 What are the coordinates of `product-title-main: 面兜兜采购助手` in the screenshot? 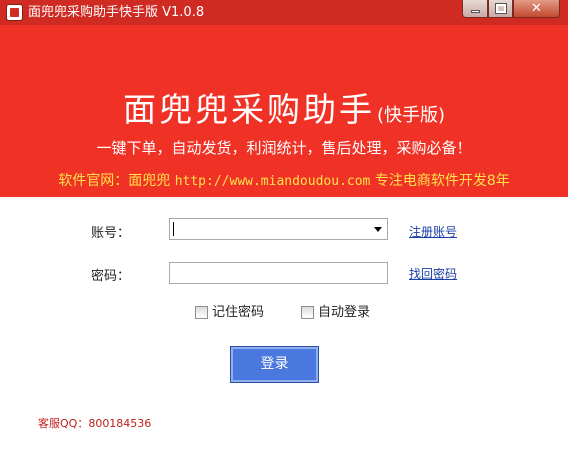 It's located at (248, 109).